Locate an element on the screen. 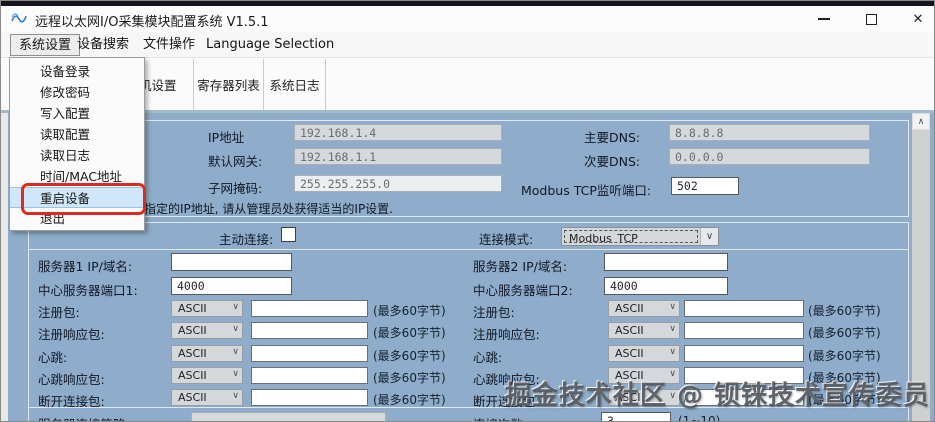 The height and width of the screenshot is (422, 935). connection-mode-select: Modbus_TCP ∨ is located at coordinates (640, 236).